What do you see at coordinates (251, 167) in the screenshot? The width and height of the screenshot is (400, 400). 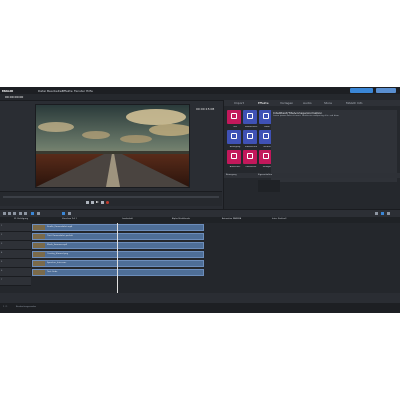 I see `effect-tile-label: Überblend.` at bounding box center [251, 167].